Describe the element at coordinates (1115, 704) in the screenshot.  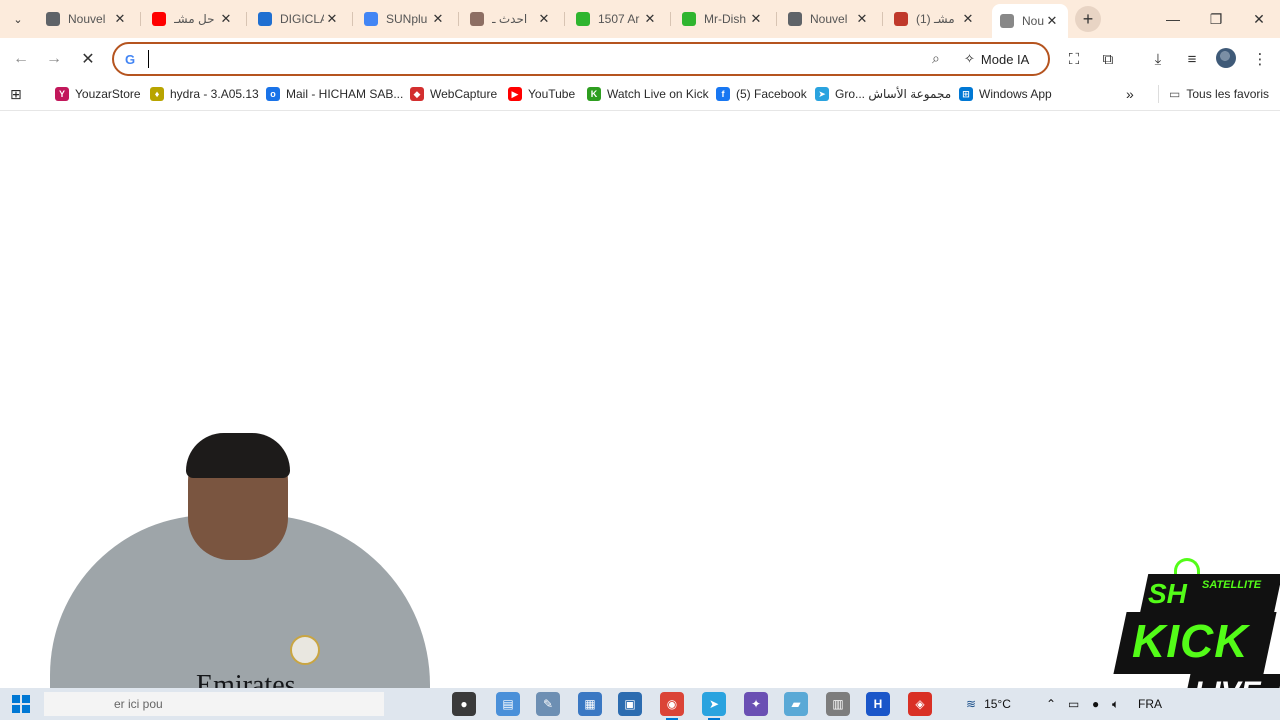
I see `volume-icon: 🔈︎` at that location.